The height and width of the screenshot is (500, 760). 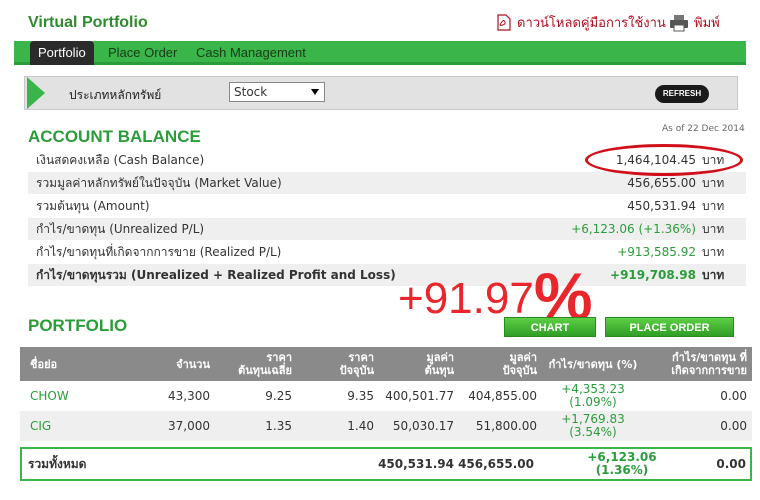 I want to click on balance-label: เงินสดคงเหลือ (Cash Balance), so click(x=120, y=160).